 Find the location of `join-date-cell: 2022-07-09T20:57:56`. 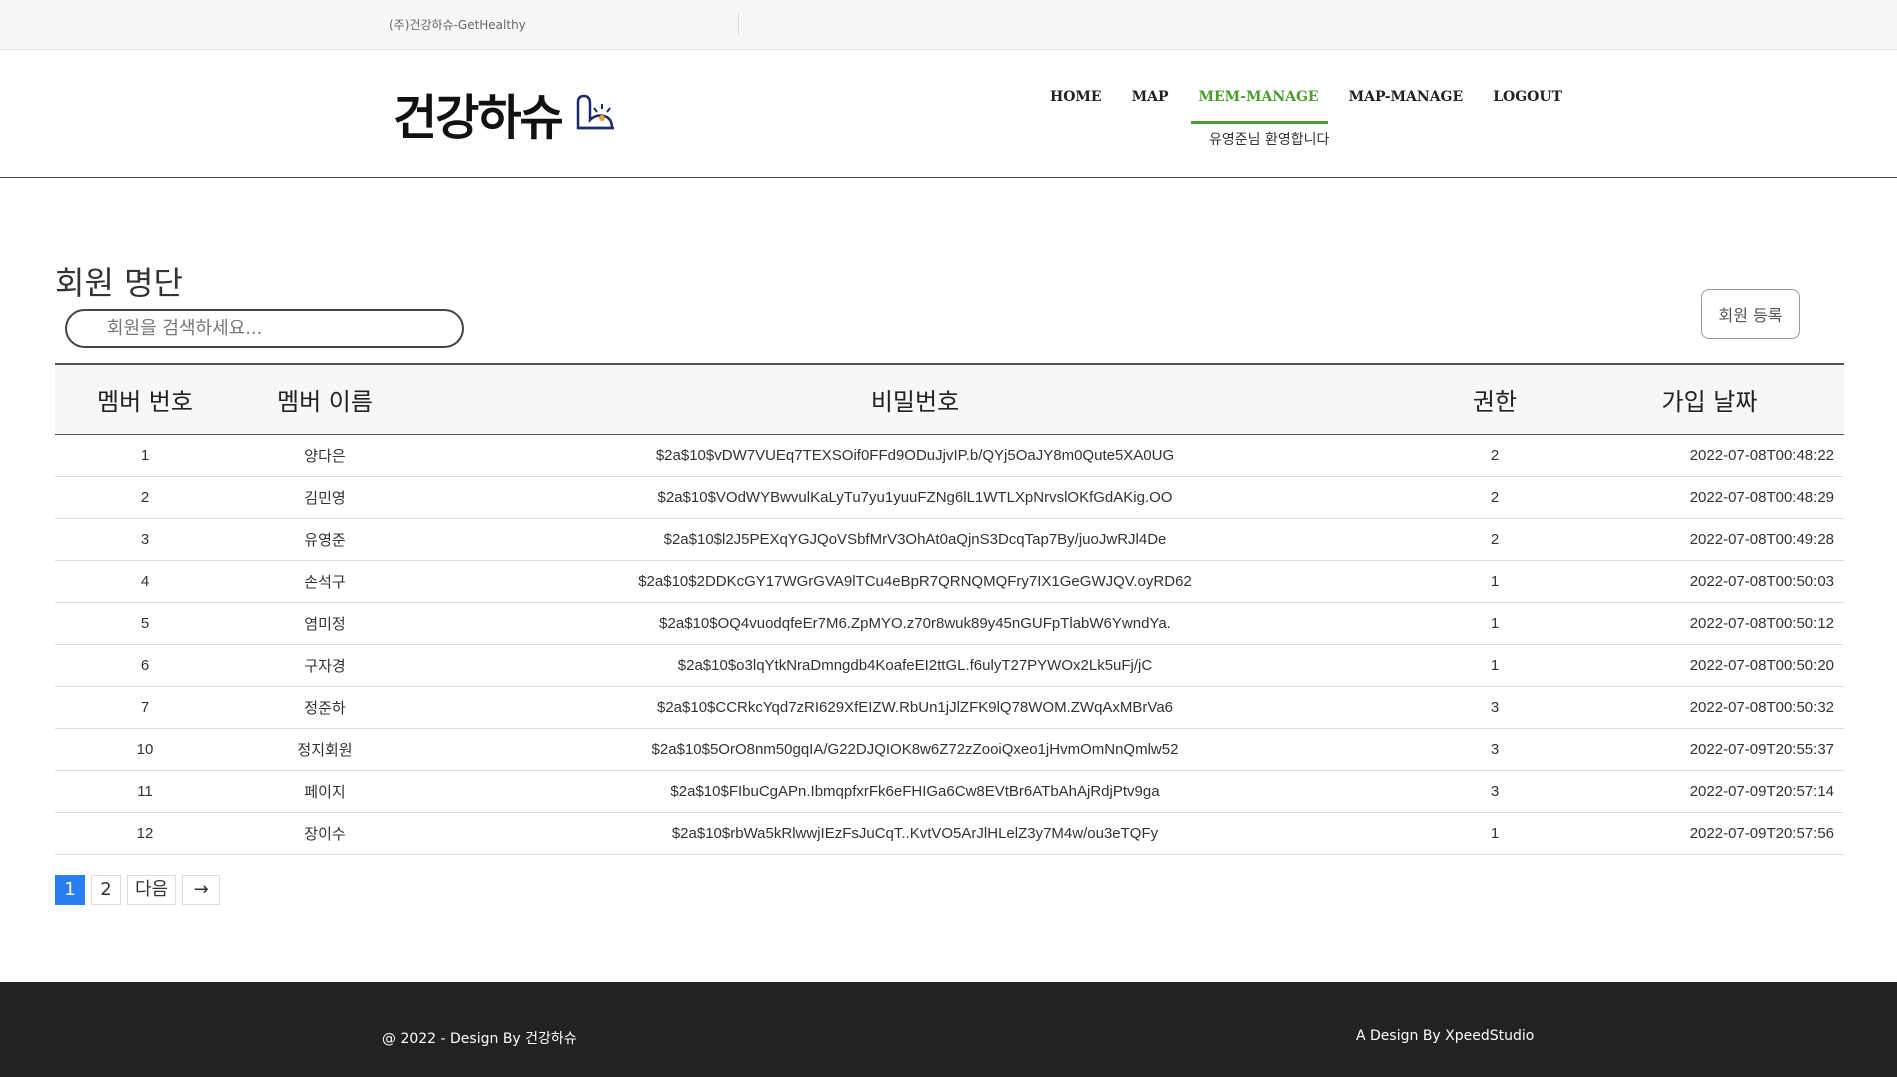

join-date-cell: 2022-07-09T20:57:56 is located at coordinates (1709, 833).